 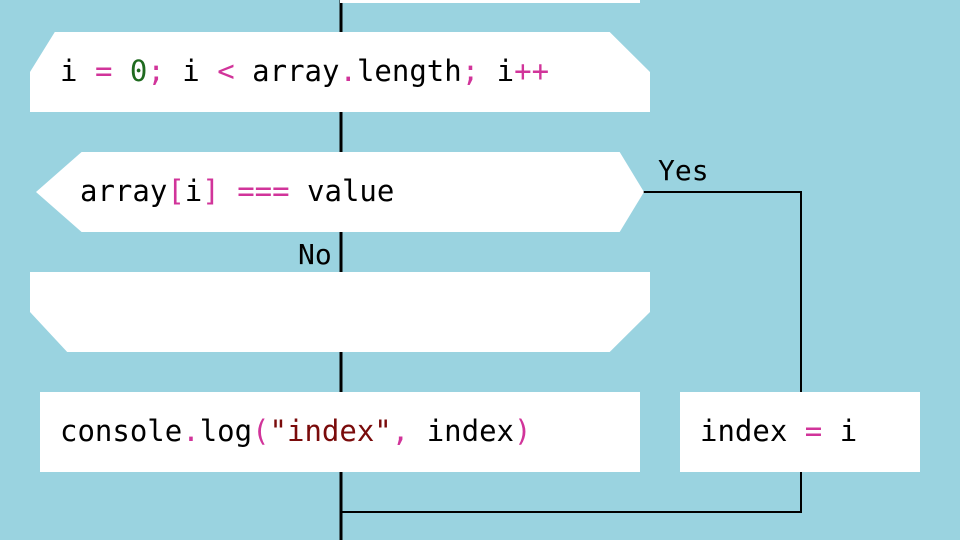 What do you see at coordinates (237, 191) in the screenshot?
I see `condition-code: array[i] === value` at bounding box center [237, 191].